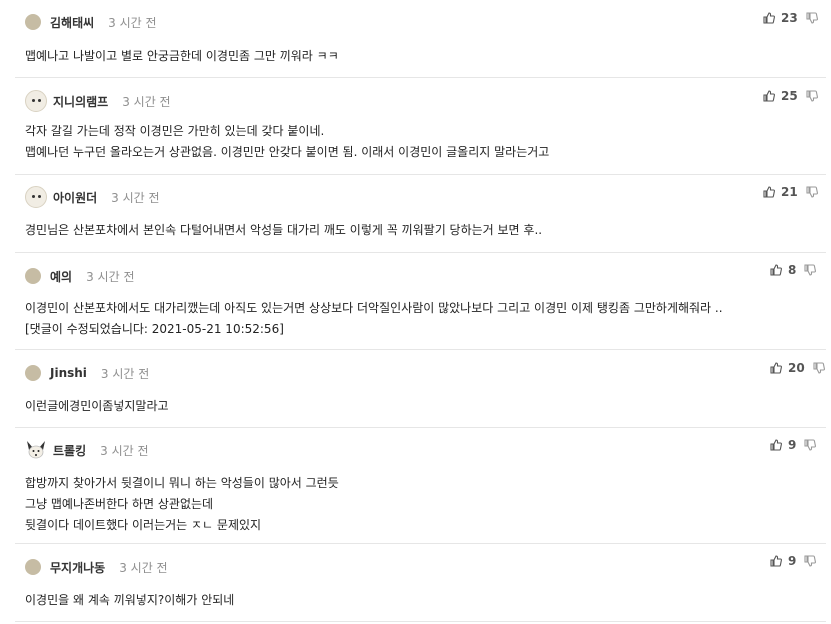 The height and width of the screenshot is (624, 831). I want to click on like-count: 8, so click(792, 270).